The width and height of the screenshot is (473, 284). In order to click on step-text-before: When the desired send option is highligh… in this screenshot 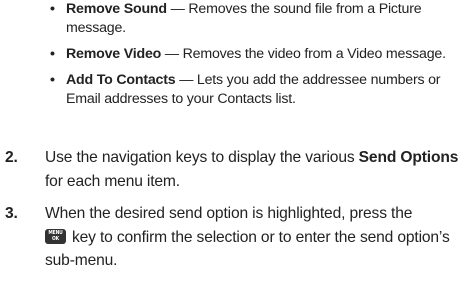, I will do `click(229, 213)`.